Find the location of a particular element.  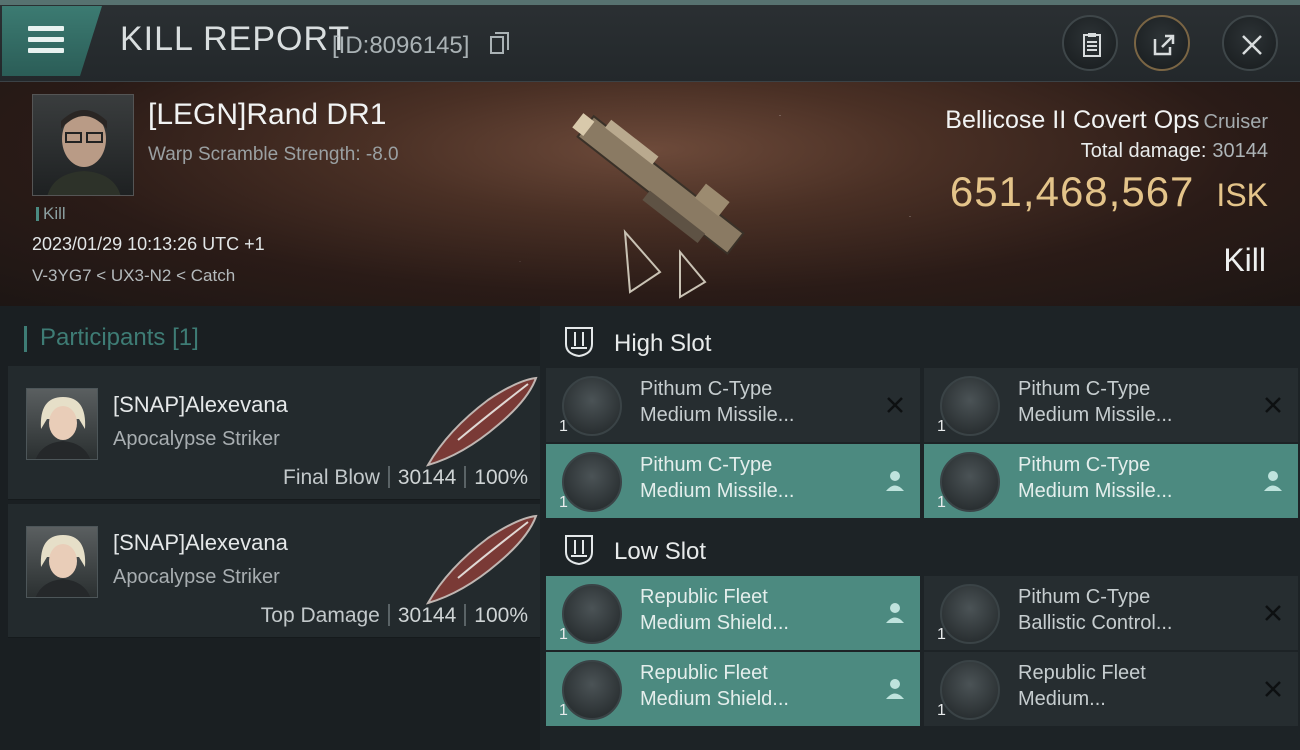

high-slot-icon is located at coordinates (579, 342).